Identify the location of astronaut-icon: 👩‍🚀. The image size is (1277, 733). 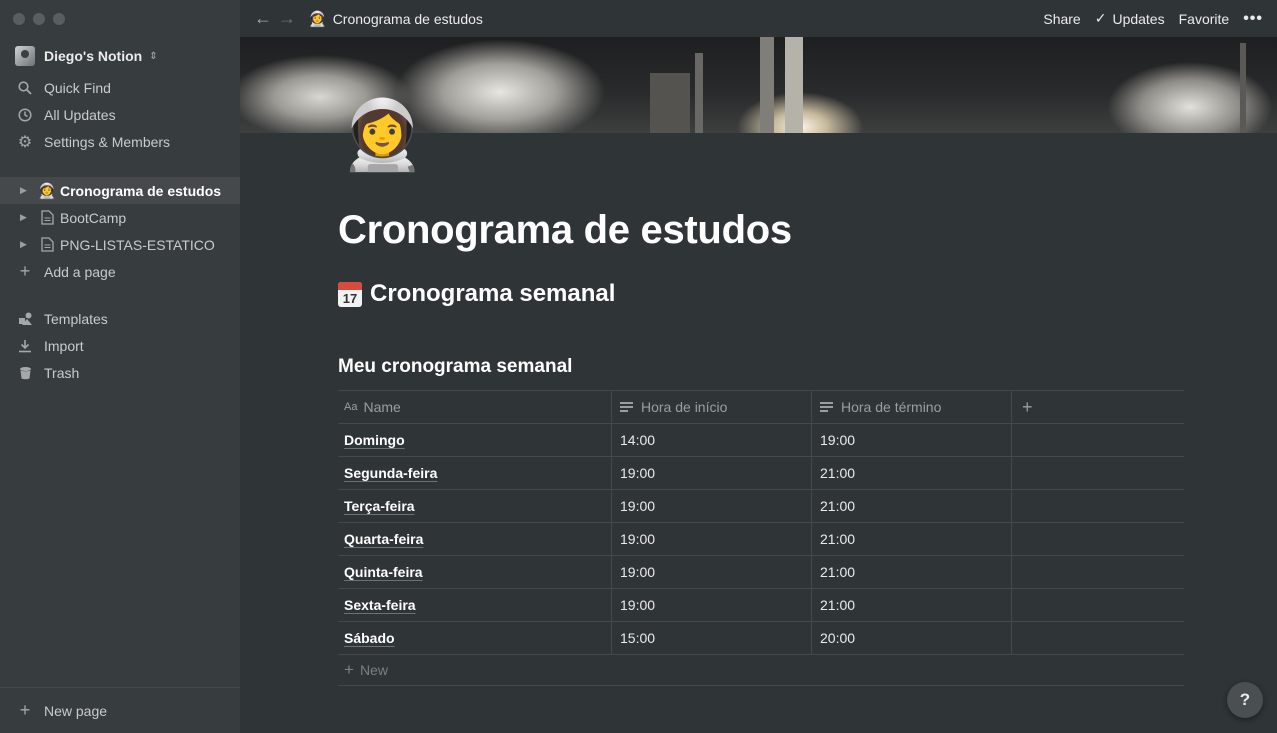
(47, 191).